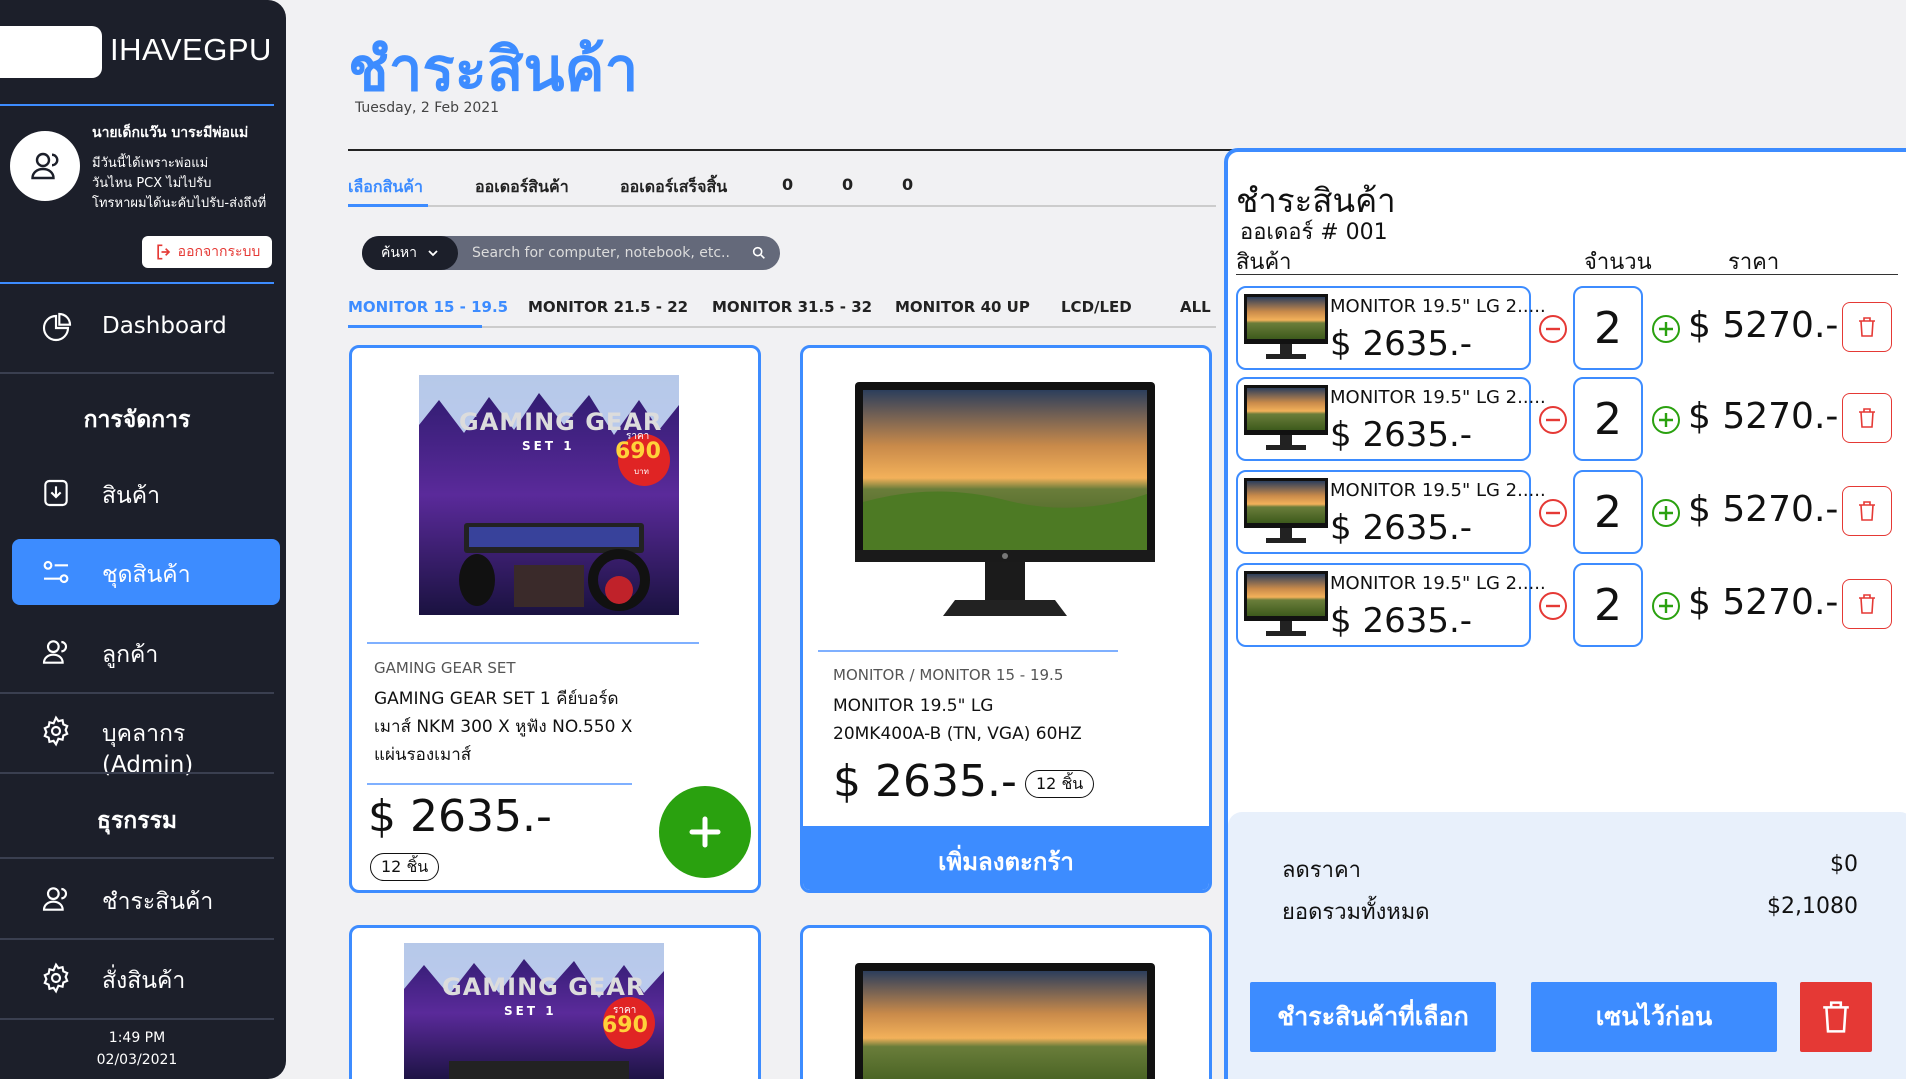 This screenshot has width=1906, height=1079. Describe the element at coordinates (638, 451) in the screenshot. I see `promo-price: 690` at that location.